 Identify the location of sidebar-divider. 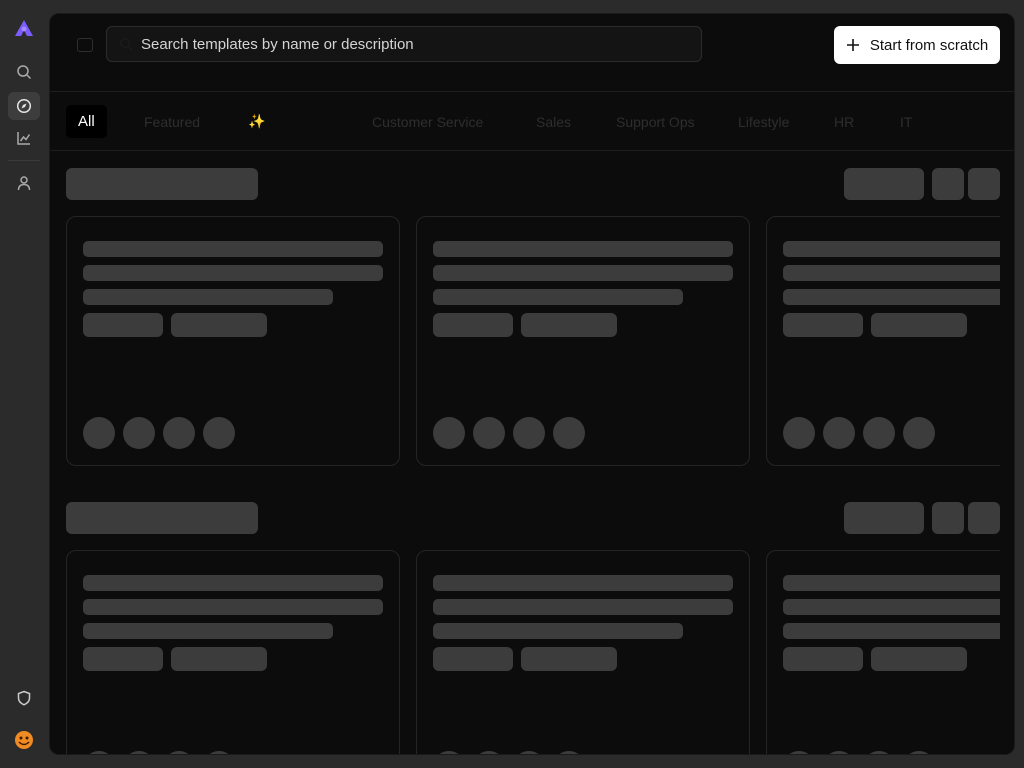
(24, 160).